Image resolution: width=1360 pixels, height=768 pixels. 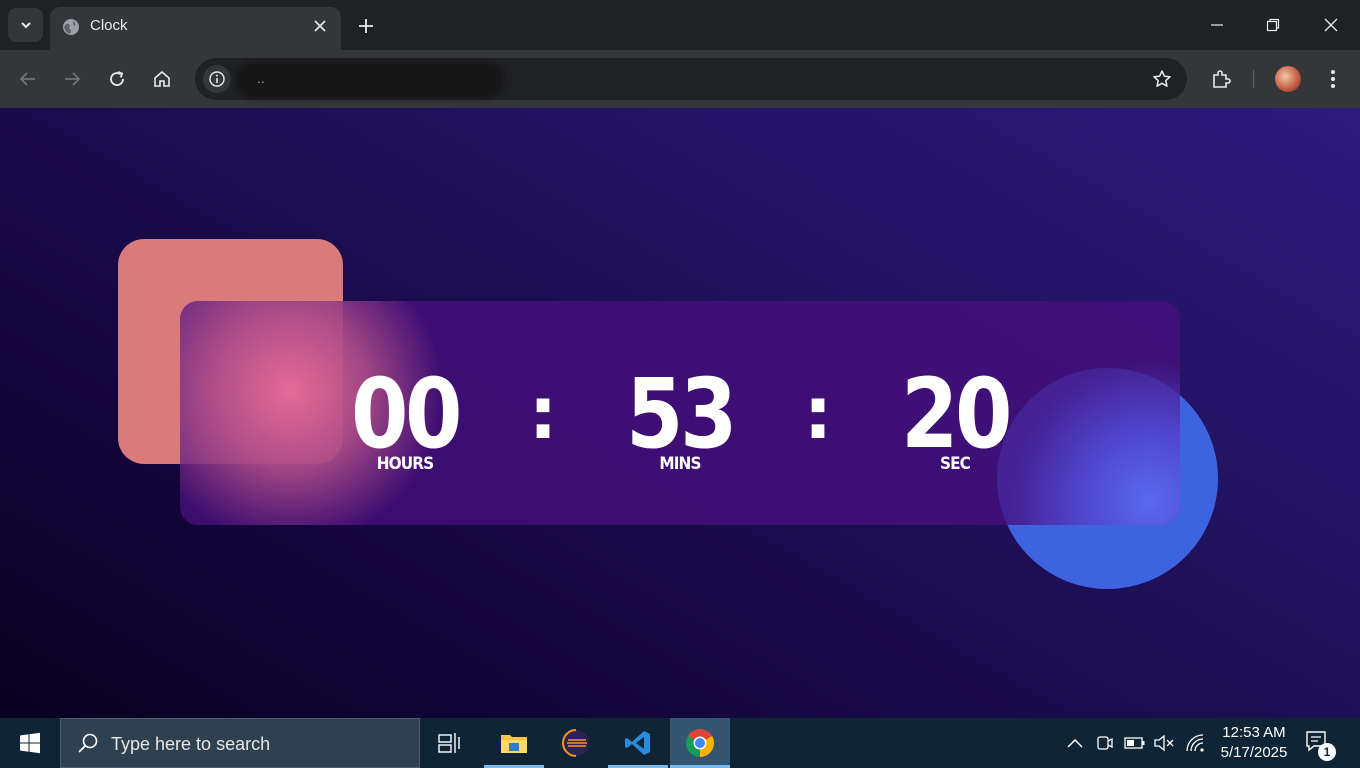 I want to click on windows-logo-icon, so click(x=30, y=743).